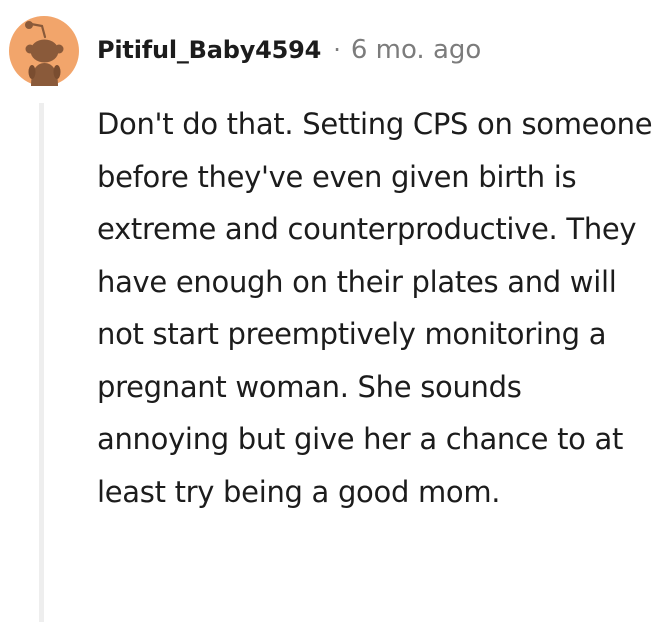 Image resolution: width=669 pixels, height=622 pixels. I want to click on username-link: Pitiful_Baby4594, so click(209, 50).